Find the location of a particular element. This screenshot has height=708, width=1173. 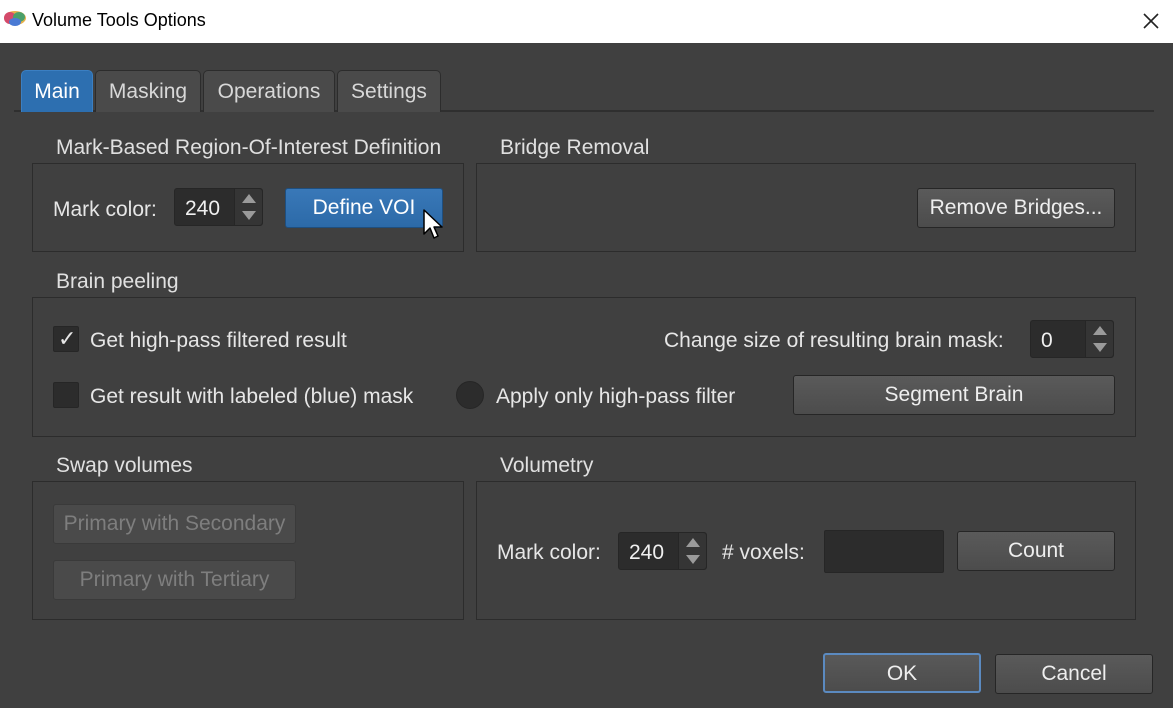

apply-highpass-radio is located at coordinates (470, 395).